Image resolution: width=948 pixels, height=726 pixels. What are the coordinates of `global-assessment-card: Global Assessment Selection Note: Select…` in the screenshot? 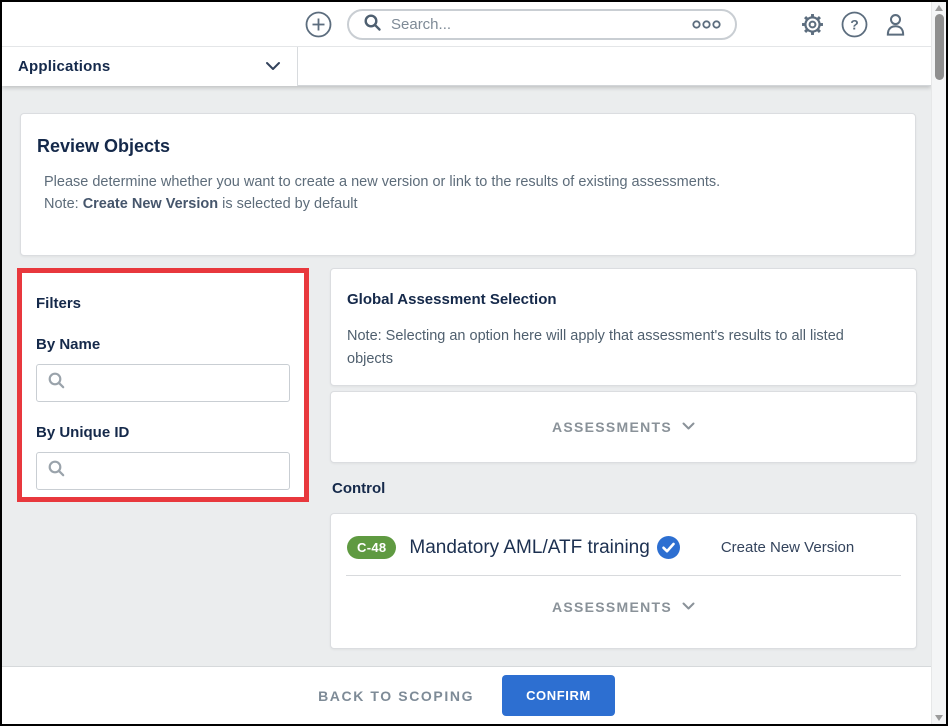 It's located at (623, 327).